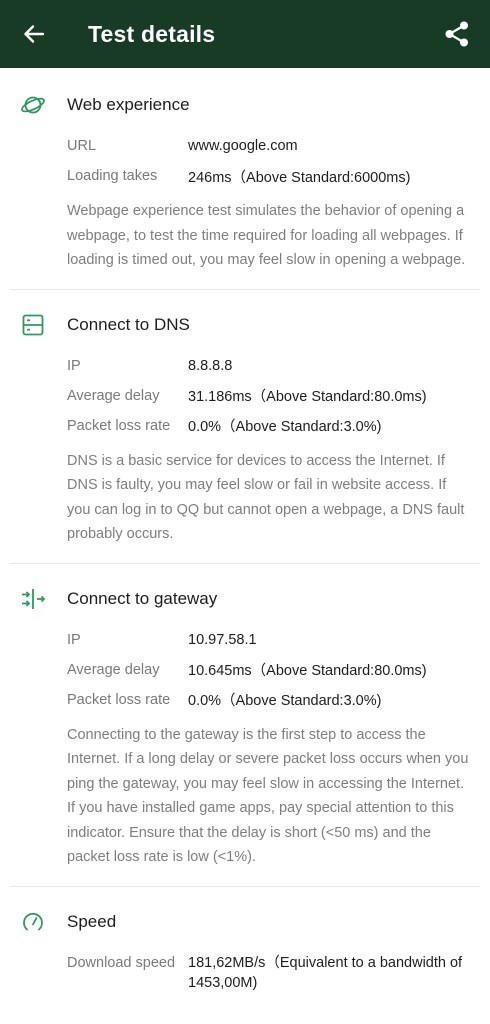  I want to click on section-title: Connect to DNS, so click(128, 324).